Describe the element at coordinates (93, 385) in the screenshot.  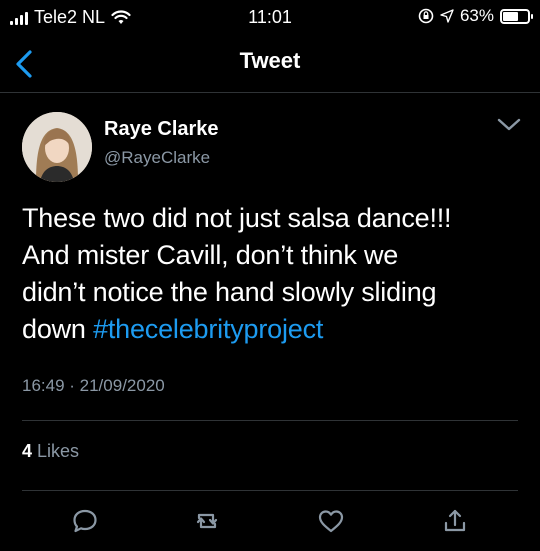
I see `tweet-timestamp: 16:49 · 21/09/2020` at that location.